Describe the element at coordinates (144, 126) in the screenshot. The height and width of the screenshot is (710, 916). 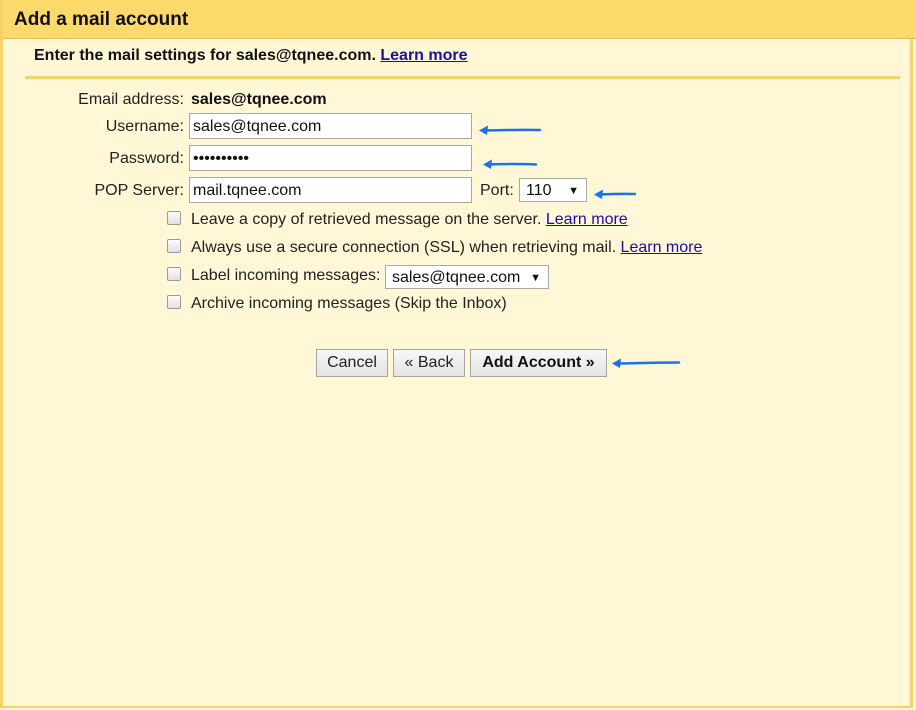
I see `username-label: Username:` at that location.